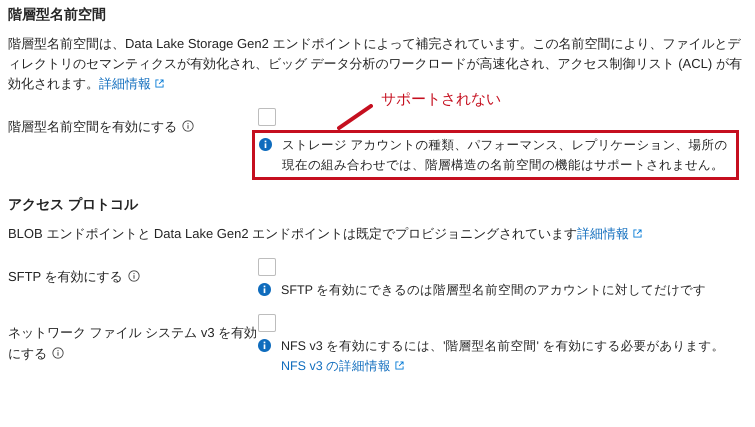 The image size is (755, 427). I want to click on callout-text: サポートされない, so click(441, 99).